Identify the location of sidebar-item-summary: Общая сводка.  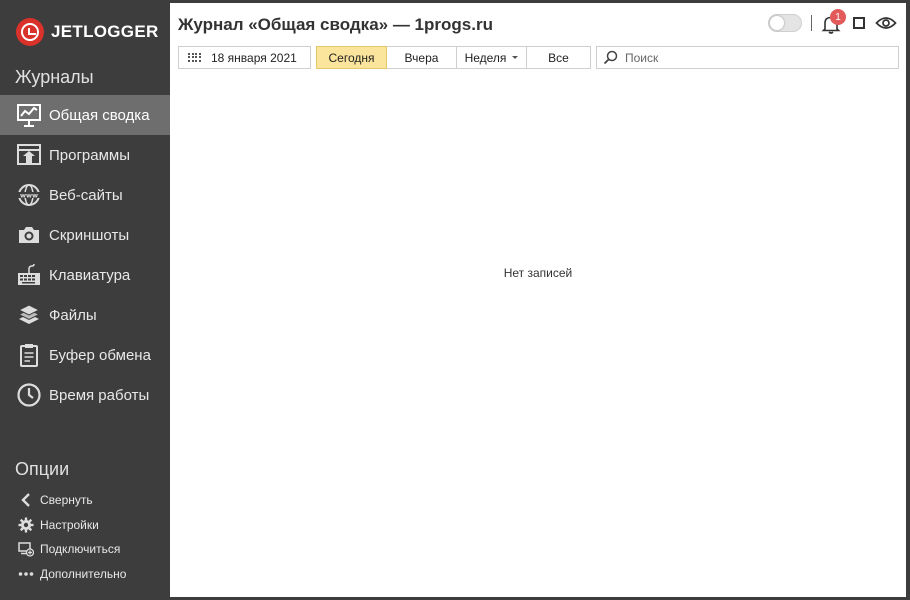
(85, 115).